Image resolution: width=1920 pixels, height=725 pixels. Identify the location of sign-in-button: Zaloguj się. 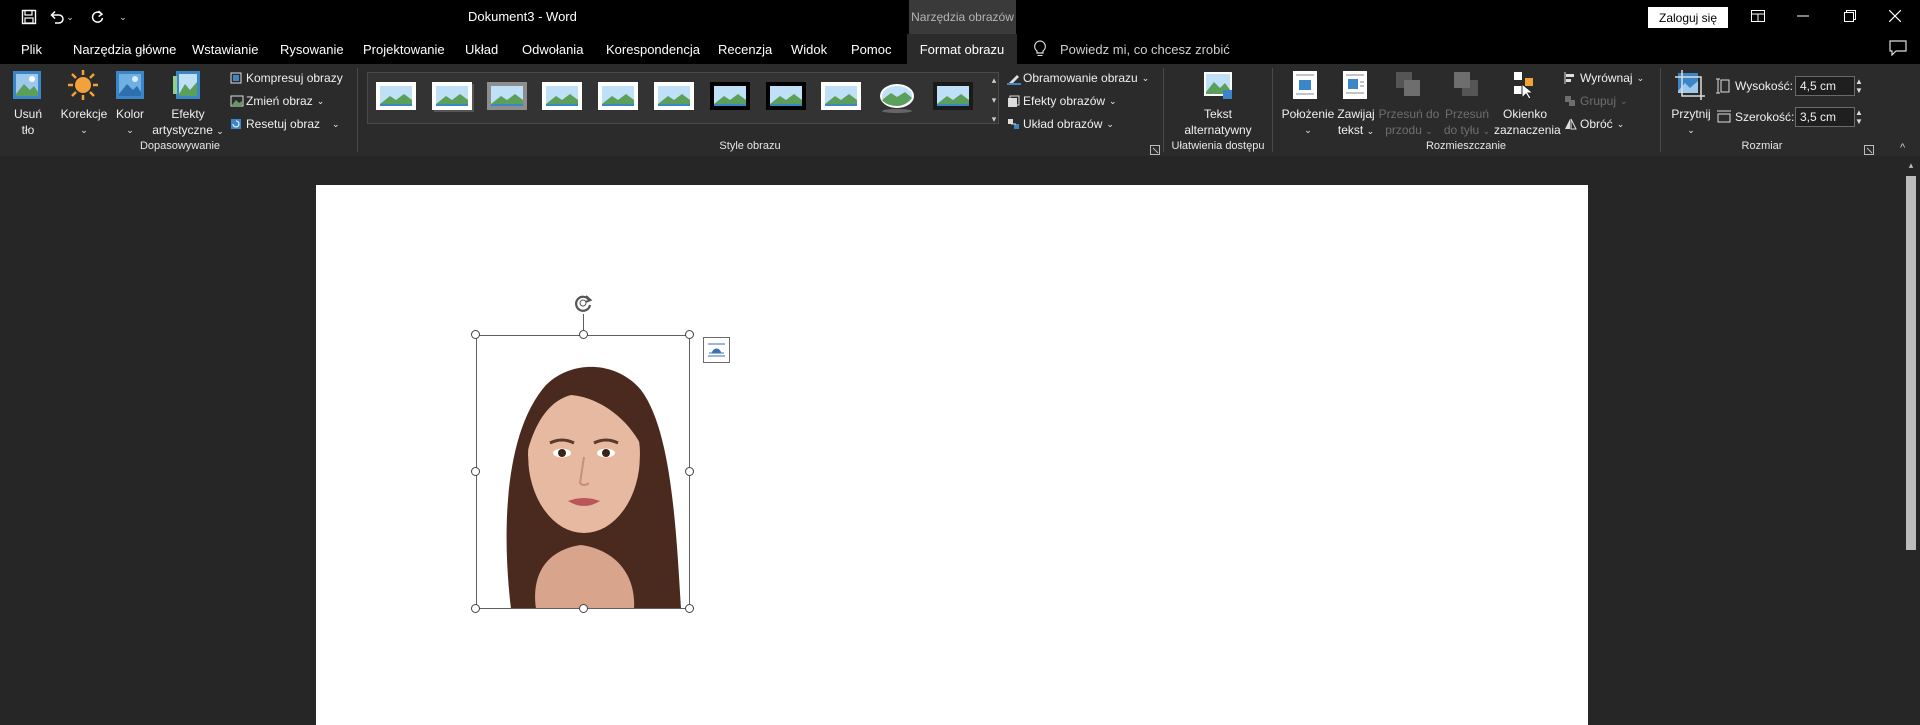
(1688, 17).